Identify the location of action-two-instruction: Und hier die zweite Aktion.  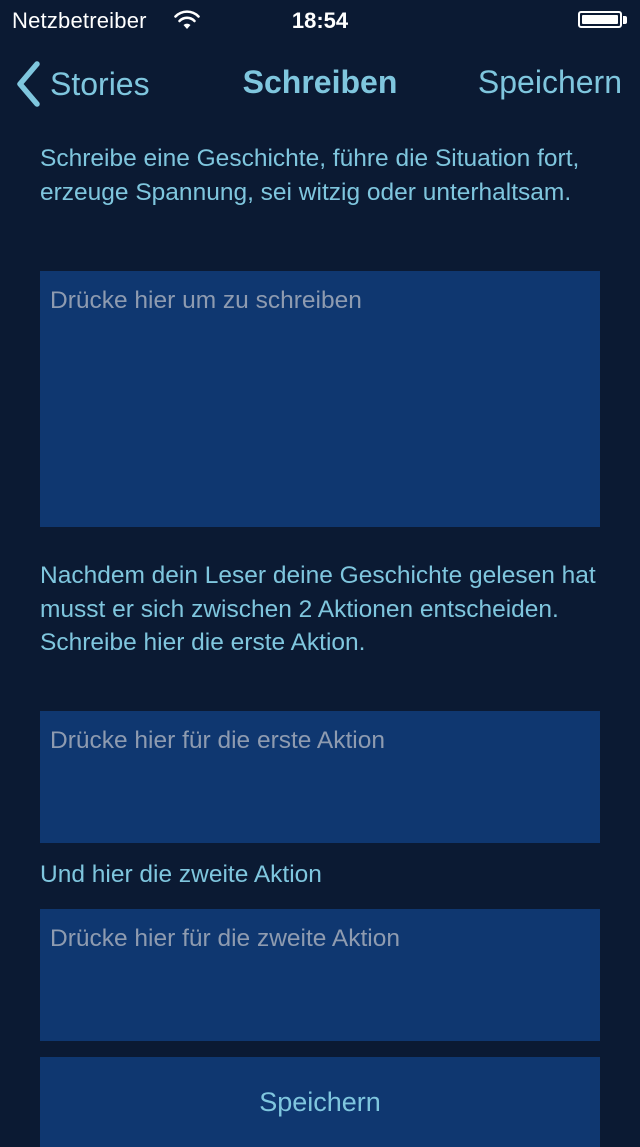
(181, 874).